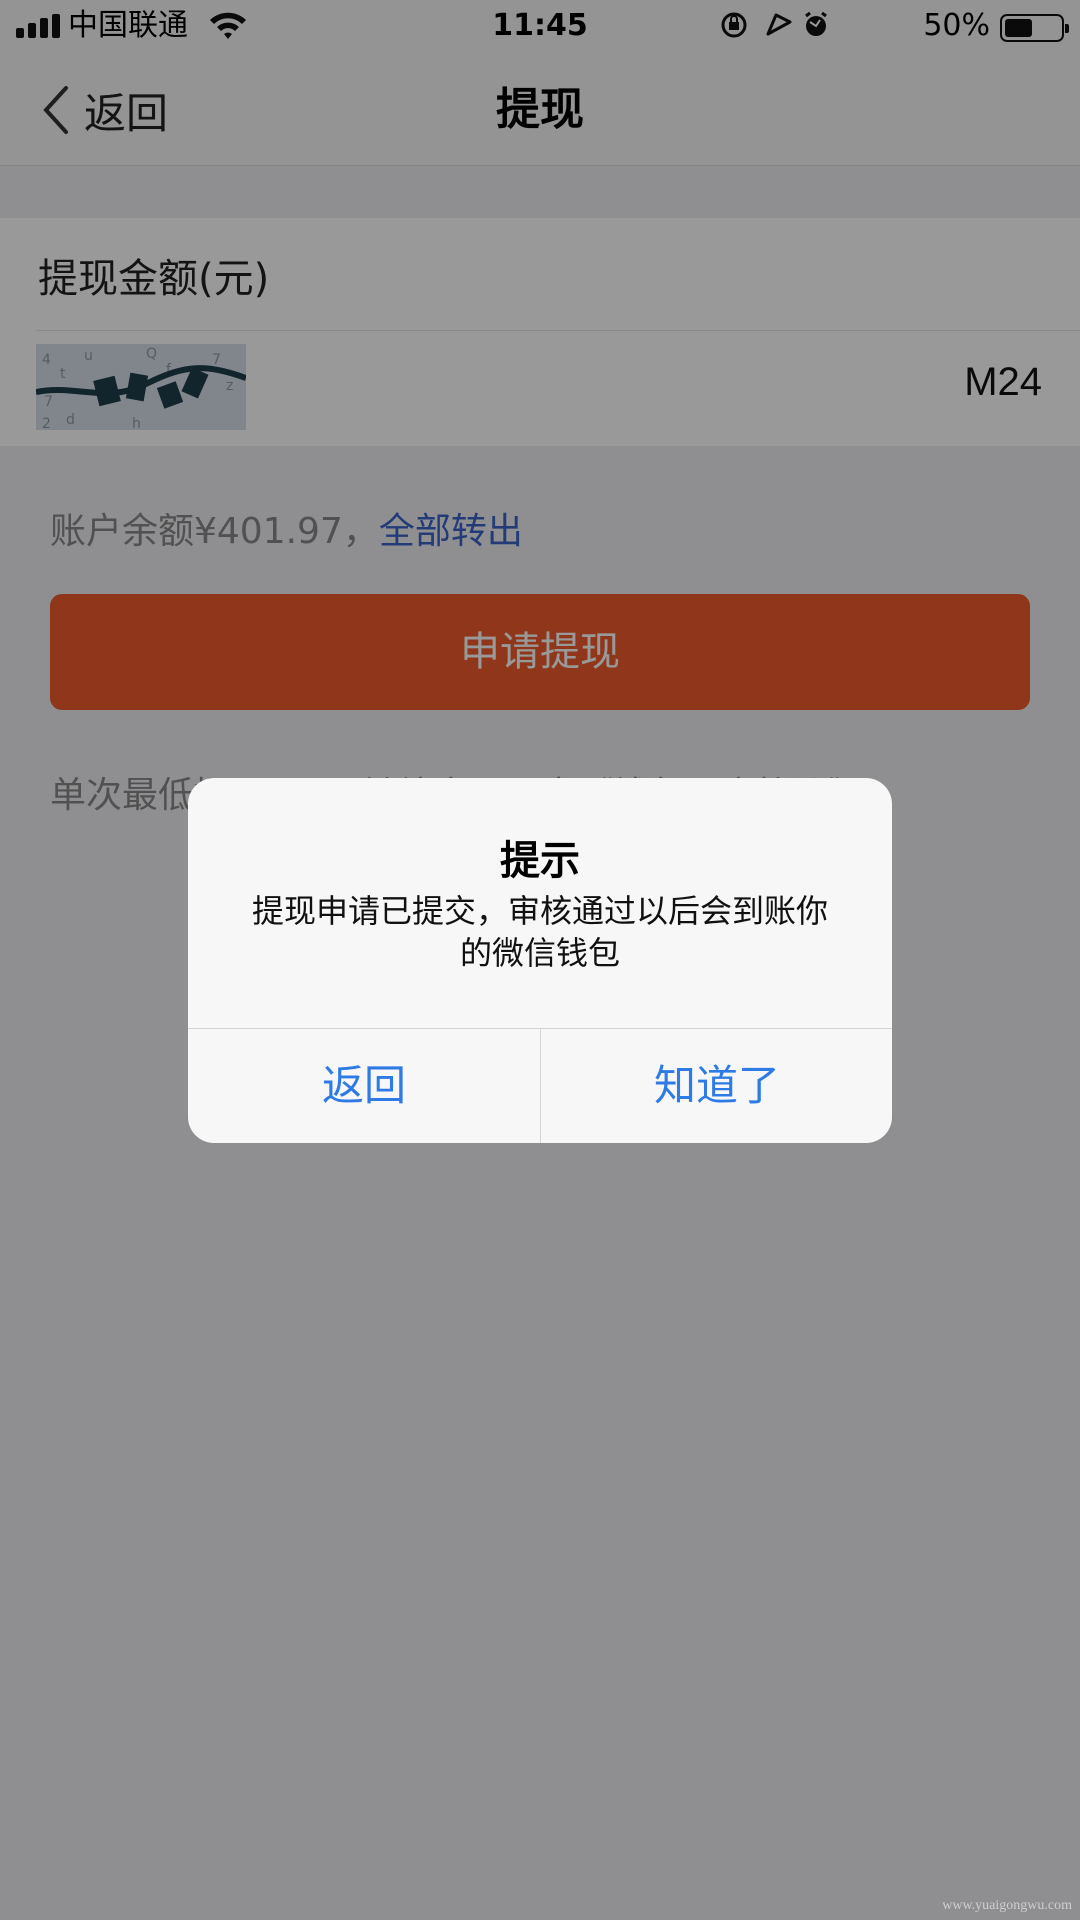 This screenshot has height=1920, width=1080. What do you see at coordinates (540, 861) in the screenshot?
I see `dialog-title: 提示` at bounding box center [540, 861].